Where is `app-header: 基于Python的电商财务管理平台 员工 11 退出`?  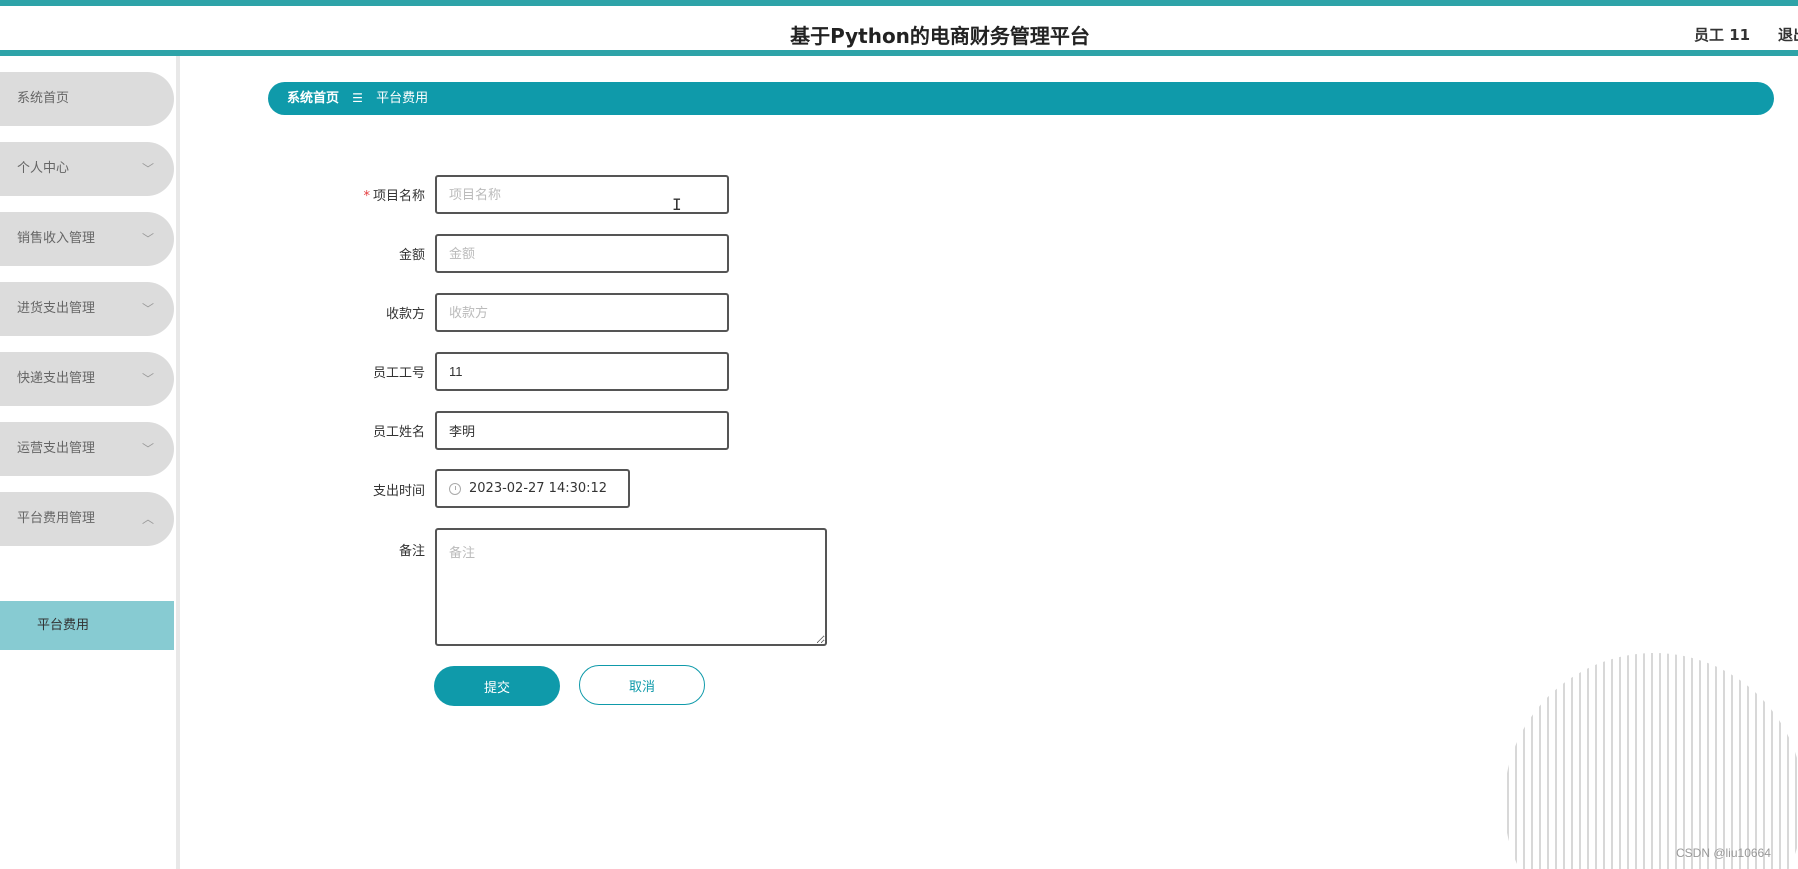 app-header: 基于Python的电商财务管理平台 员工 11 退出 is located at coordinates (899, 28).